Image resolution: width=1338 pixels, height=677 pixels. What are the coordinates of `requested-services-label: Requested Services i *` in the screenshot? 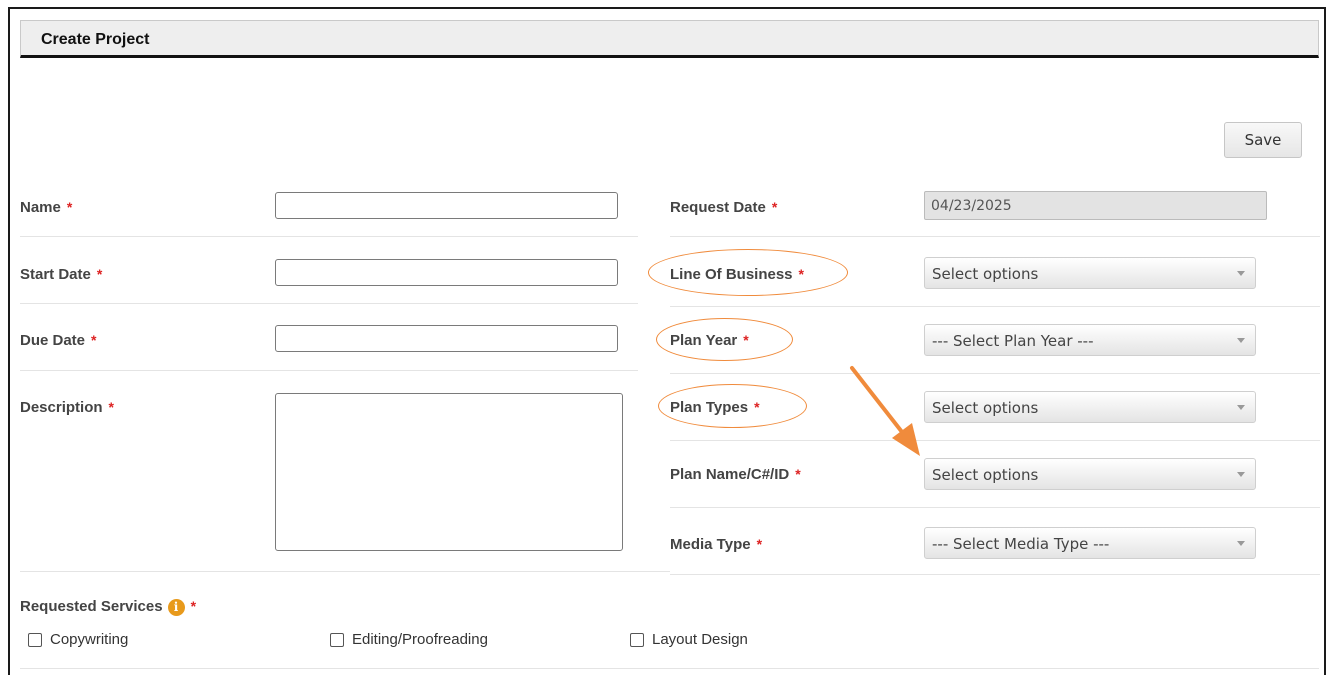 It's located at (108, 607).